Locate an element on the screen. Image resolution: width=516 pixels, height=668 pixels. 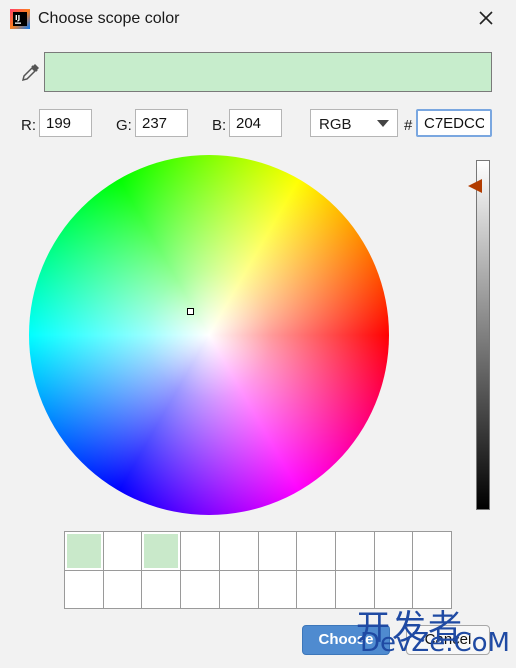
recent-colors-grid is located at coordinates (258, 570).